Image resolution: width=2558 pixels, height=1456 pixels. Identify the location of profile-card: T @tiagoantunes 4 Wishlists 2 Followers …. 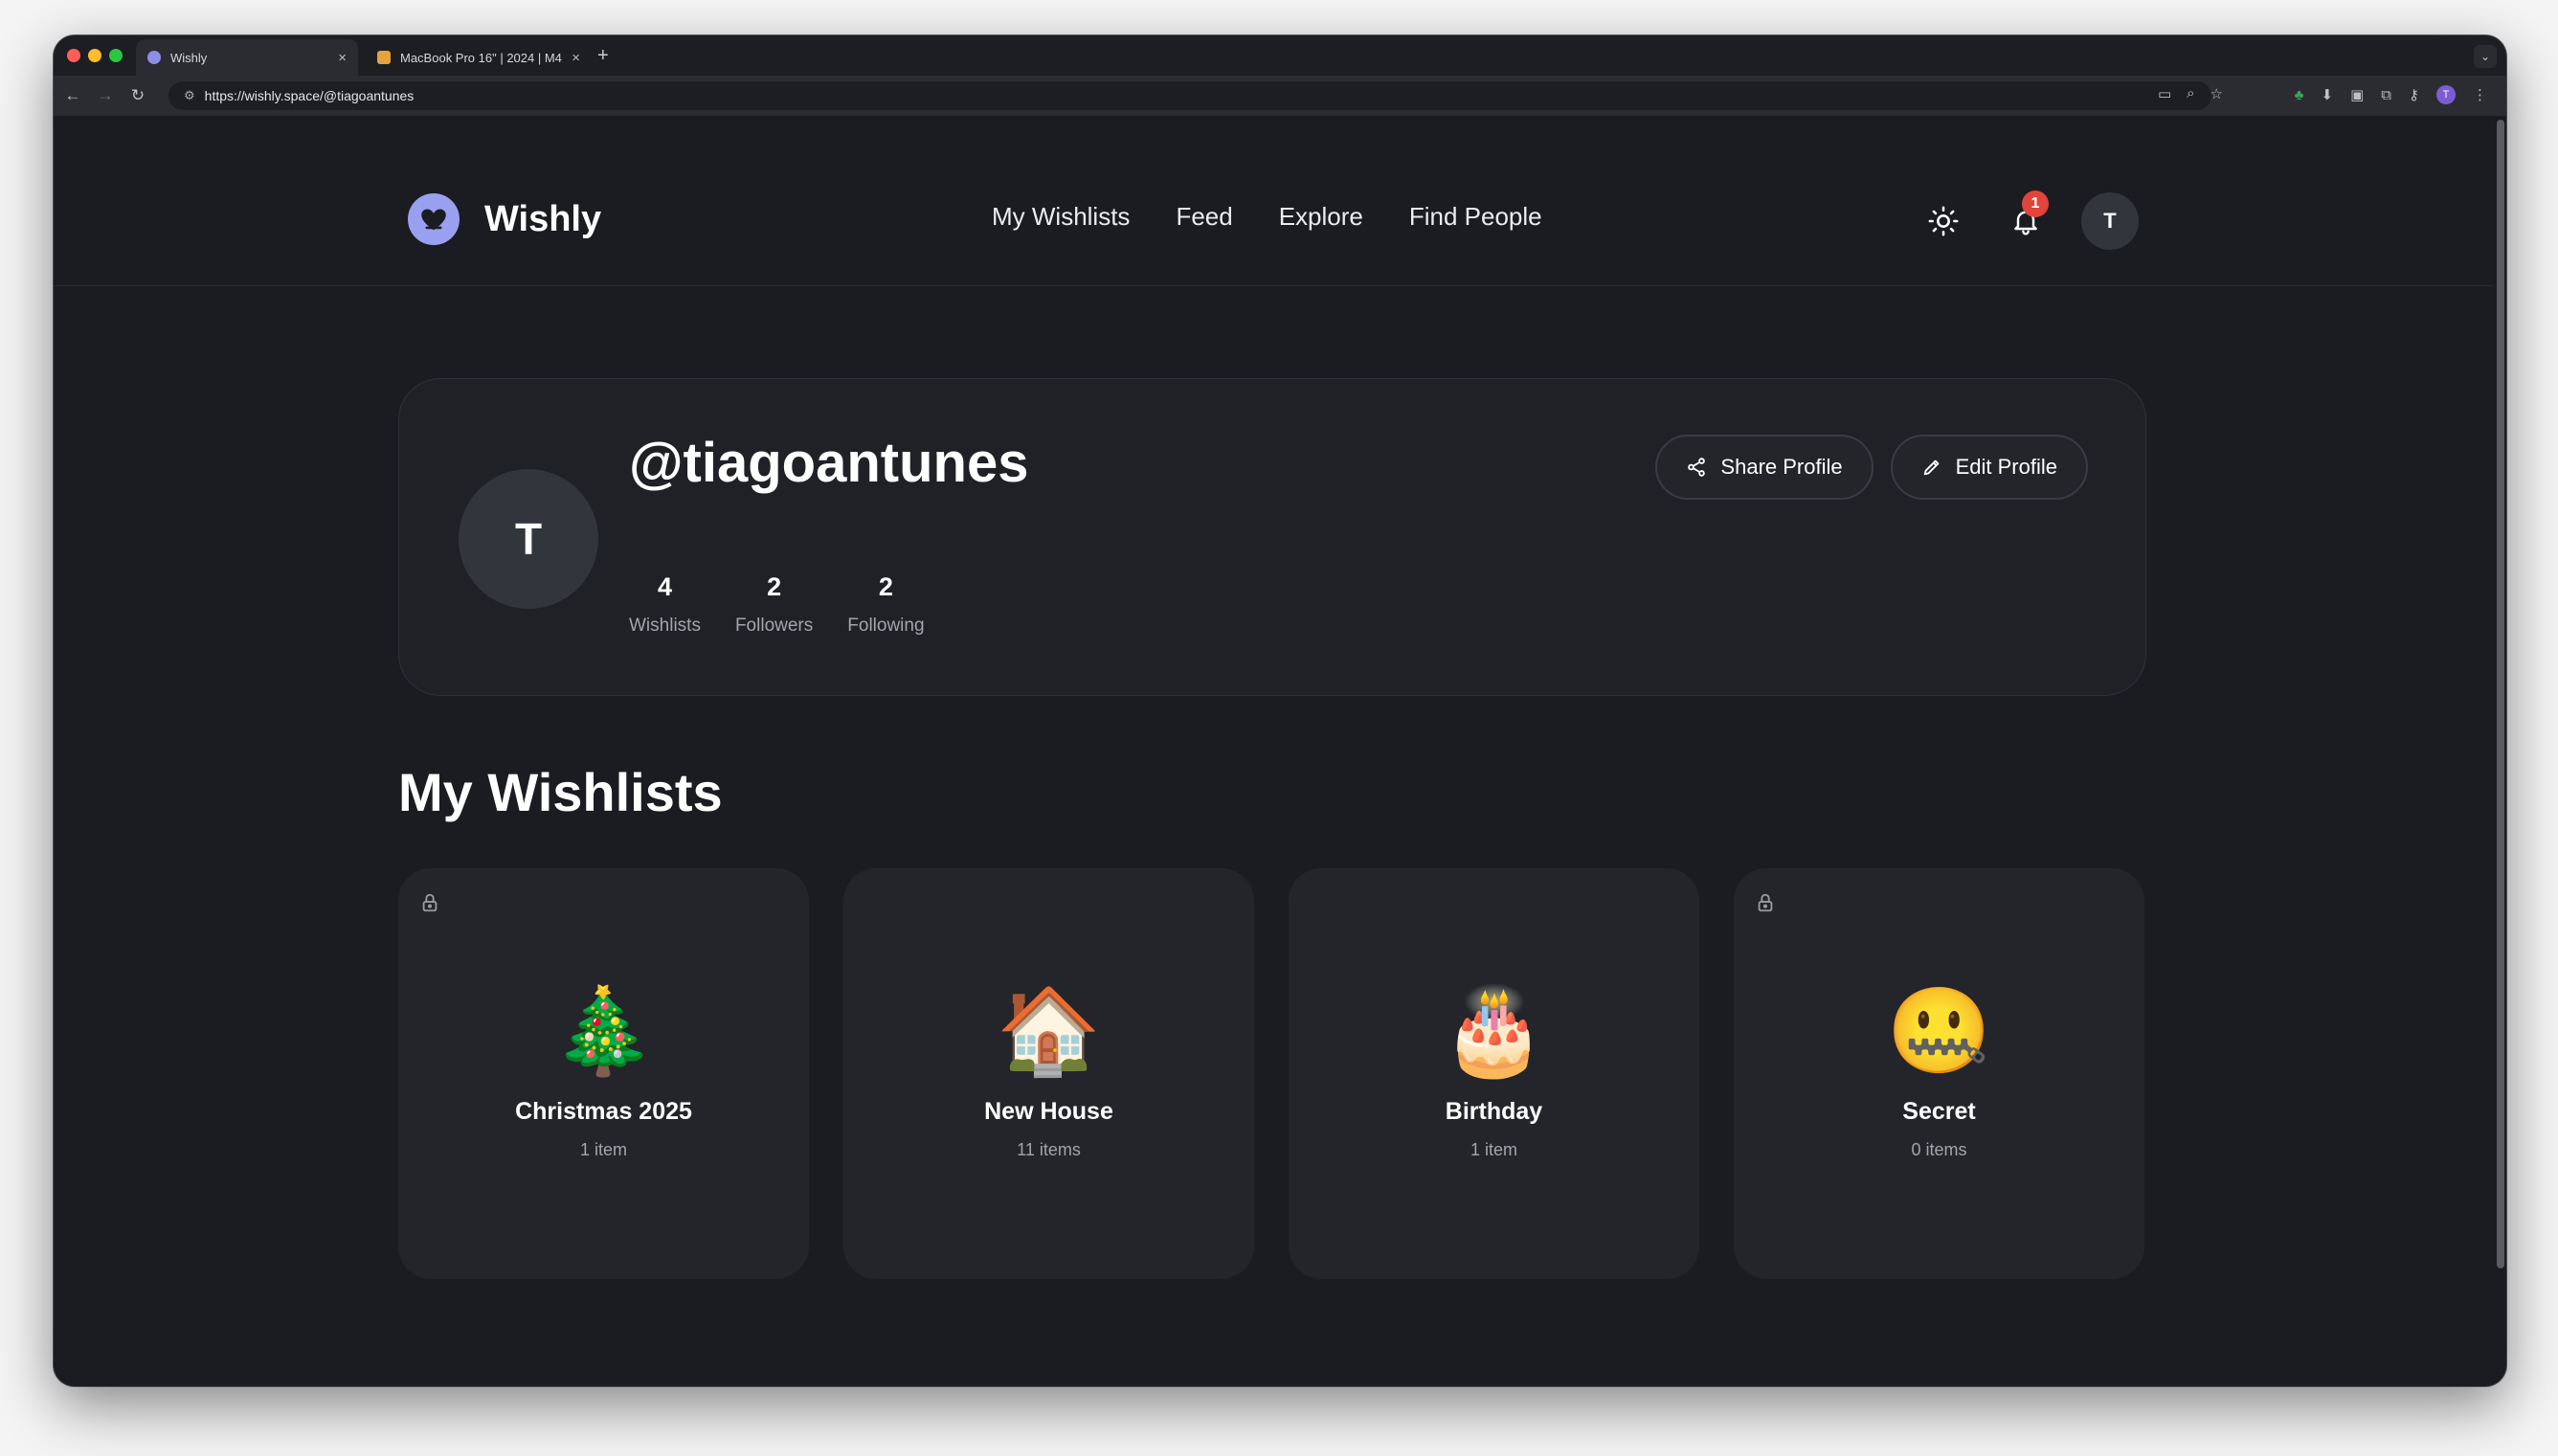
(1272, 537).